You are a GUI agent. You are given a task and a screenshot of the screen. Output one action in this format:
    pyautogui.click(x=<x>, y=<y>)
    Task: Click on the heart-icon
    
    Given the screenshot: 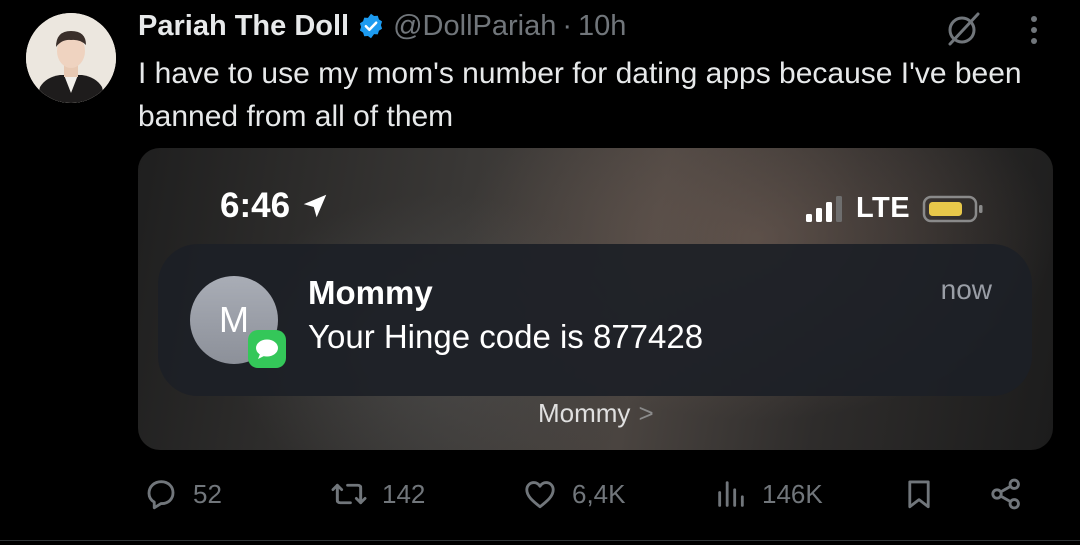 What is the action you would take?
    pyautogui.click(x=540, y=495)
    